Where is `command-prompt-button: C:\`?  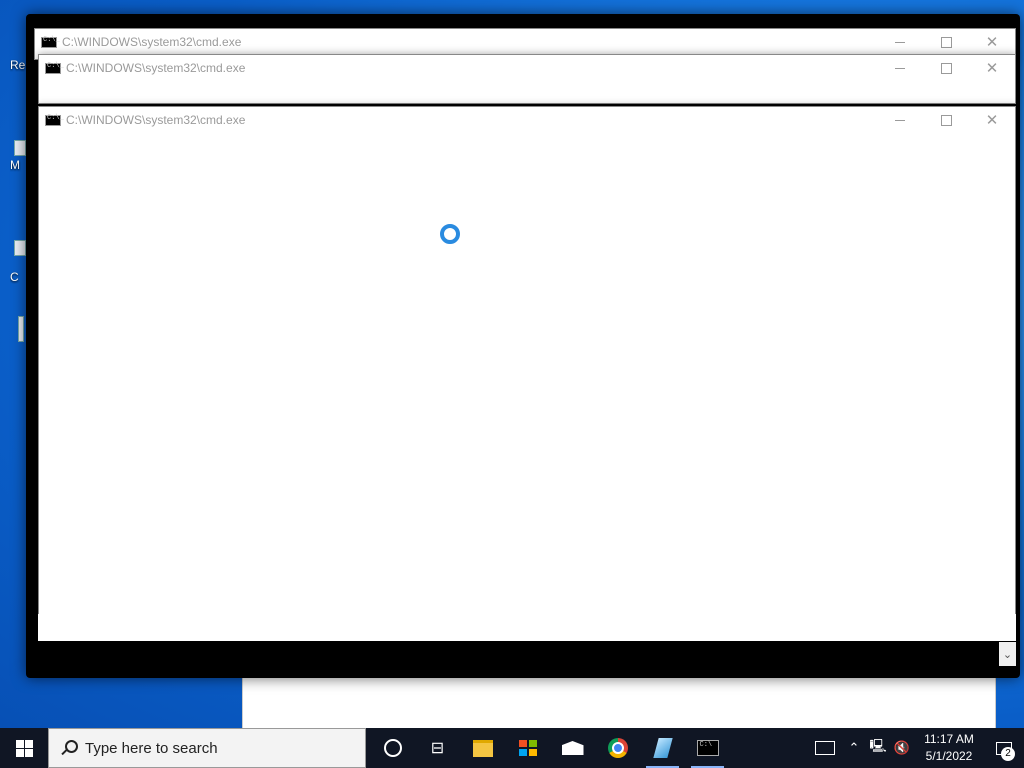 command-prompt-button: C:\ is located at coordinates (707, 748).